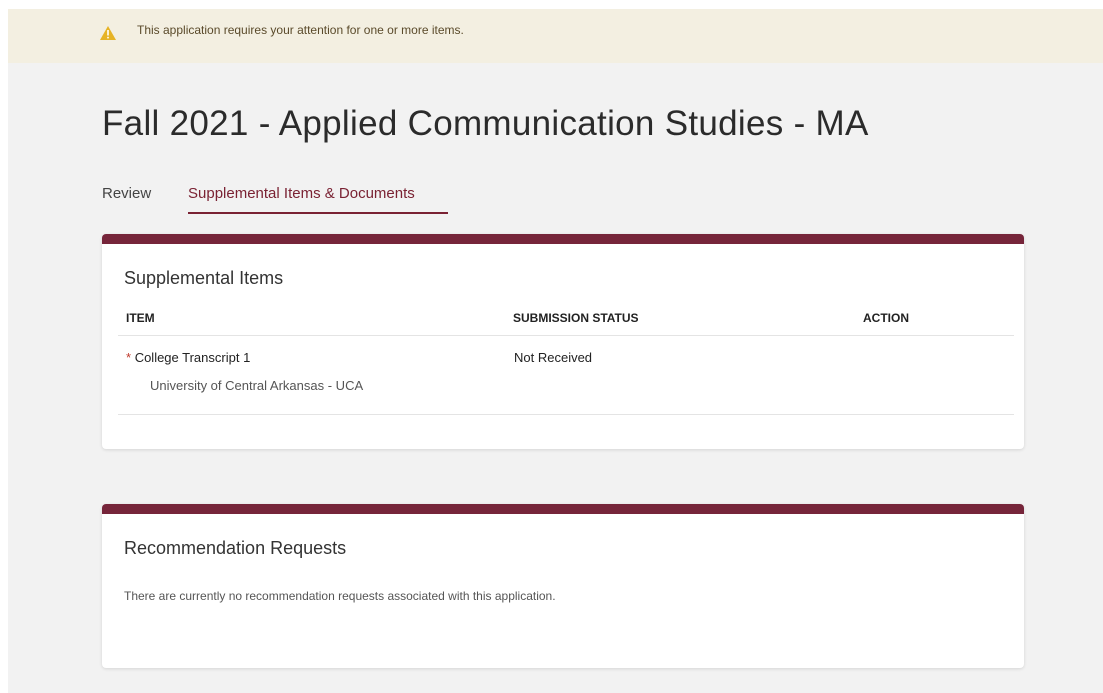 The image size is (1103, 693). I want to click on item-name: * College Transcript 1, so click(188, 357).